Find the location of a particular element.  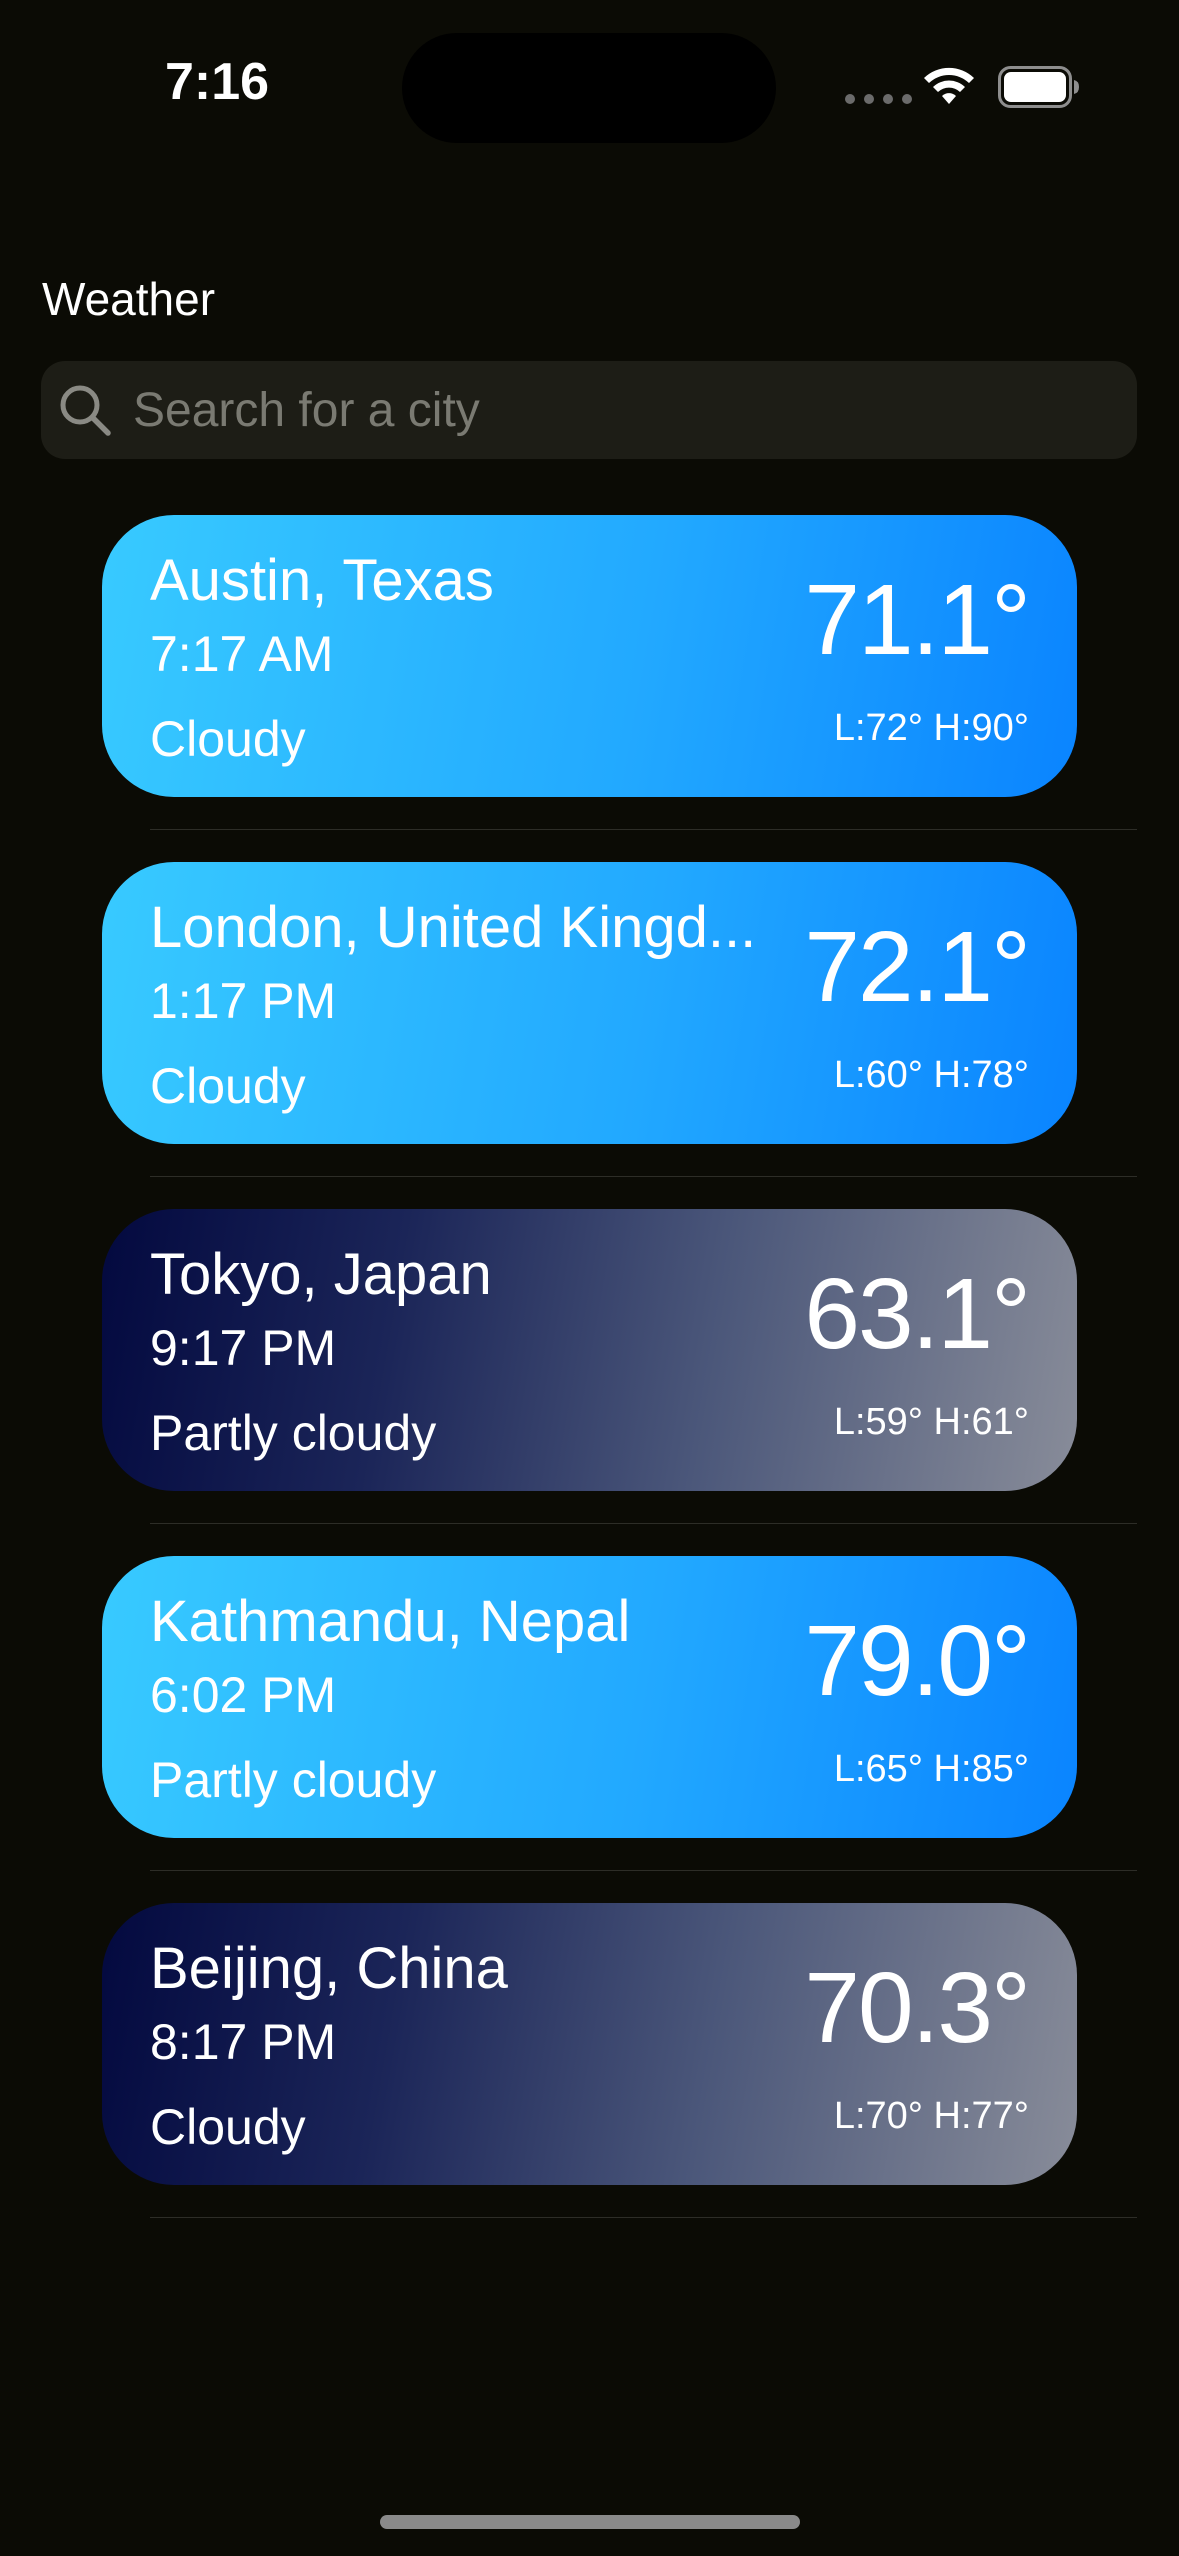

city-temp-range: L:59° H:61° is located at coordinates (931, 1422).